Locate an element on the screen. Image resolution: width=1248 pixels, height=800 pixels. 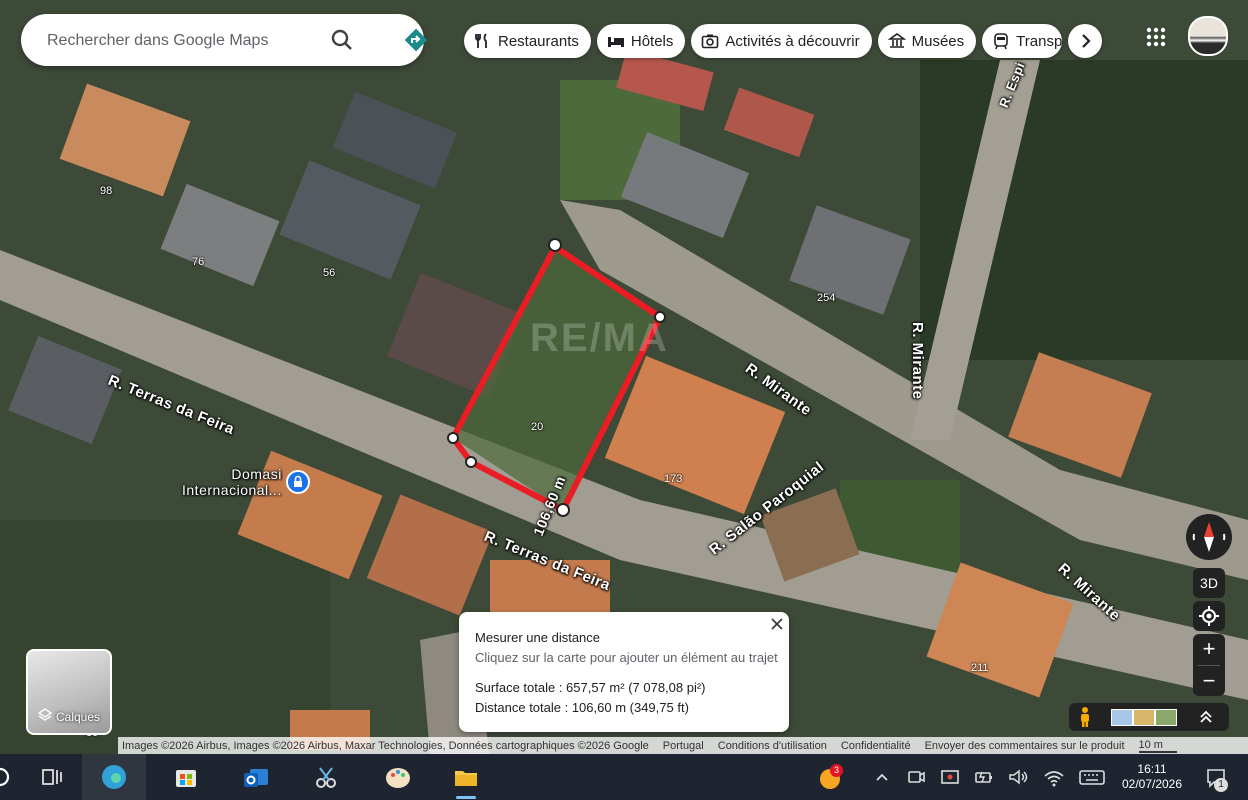
snipping-tool-icon is located at coordinates (326, 777).